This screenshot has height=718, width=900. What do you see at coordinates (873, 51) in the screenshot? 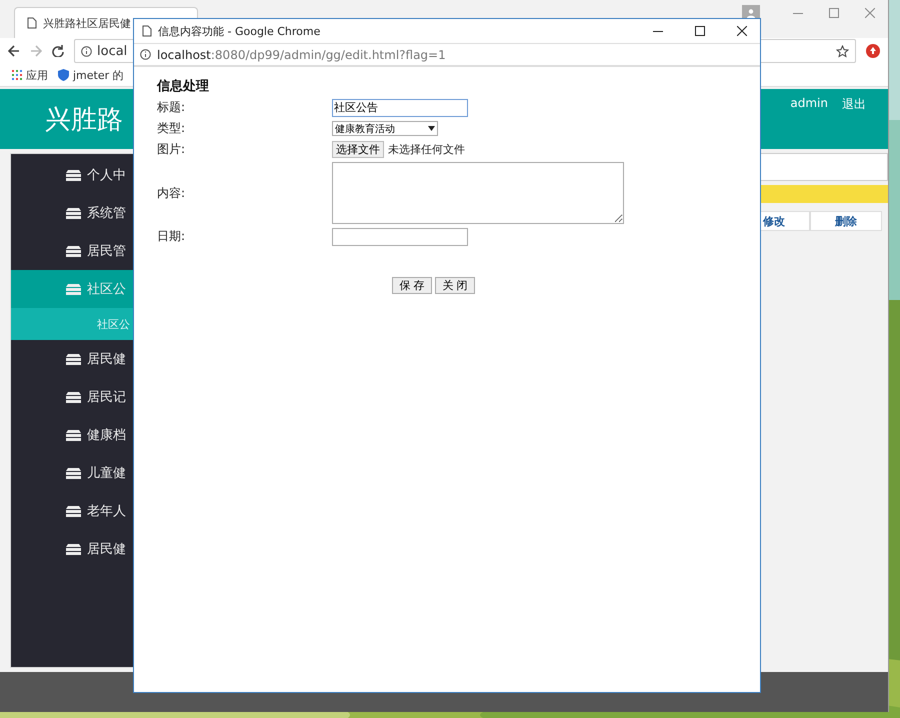
I see `extension-icon` at bounding box center [873, 51].